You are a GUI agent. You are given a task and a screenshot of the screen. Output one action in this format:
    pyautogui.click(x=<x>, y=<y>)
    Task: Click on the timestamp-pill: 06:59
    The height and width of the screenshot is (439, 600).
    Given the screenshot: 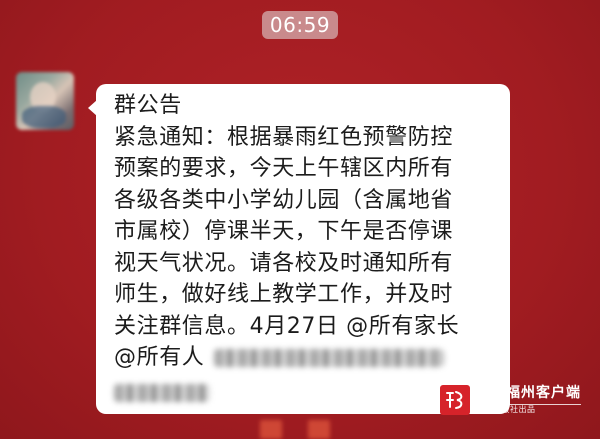 What is the action you would take?
    pyautogui.click(x=300, y=25)
    